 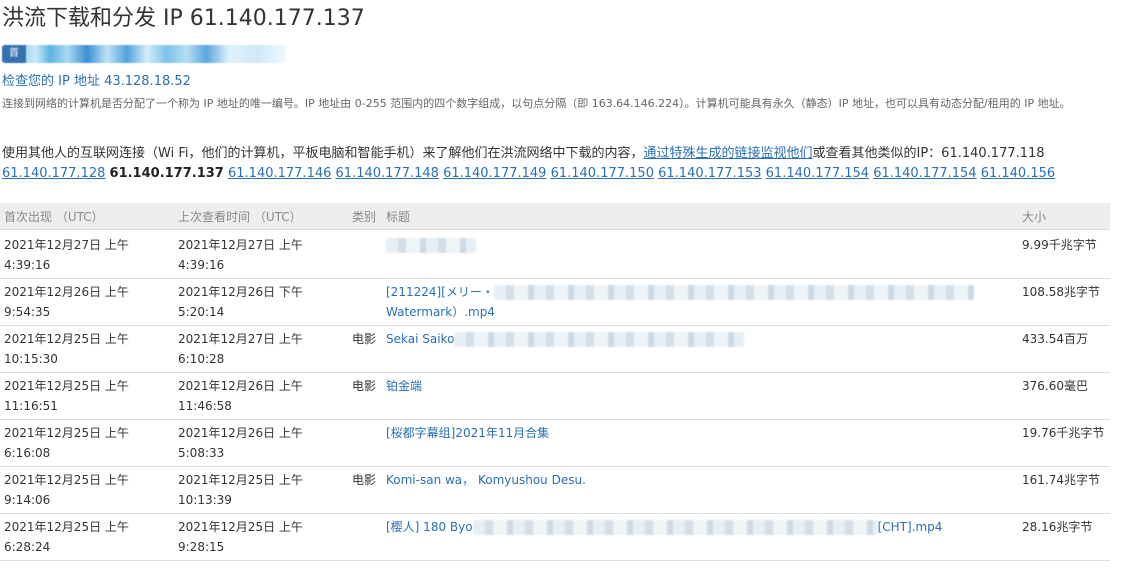 What do you see at coordinates (87, 349) in the screenshot?
I see `first-seen-cell: 2021年12月25日 上午 10:15:30` at bounding box center [87, 349].